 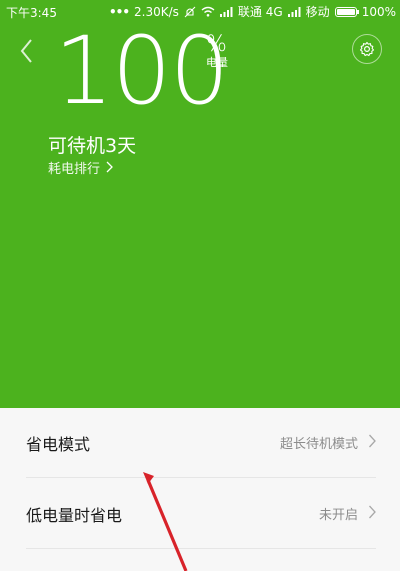 What do you see at coordinates (92, 146) in the screenshot?
I see `standby-time: 可待机3天` at bounding box center [92, 146].